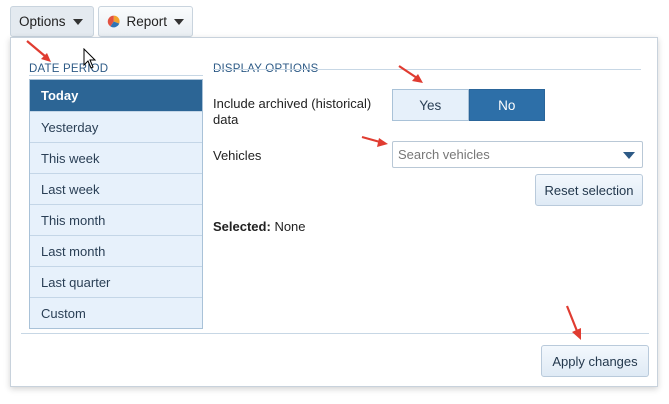 The image size is (669, 404). I want to click on archived-label: Include archived (historical) data, so click(292, 111).